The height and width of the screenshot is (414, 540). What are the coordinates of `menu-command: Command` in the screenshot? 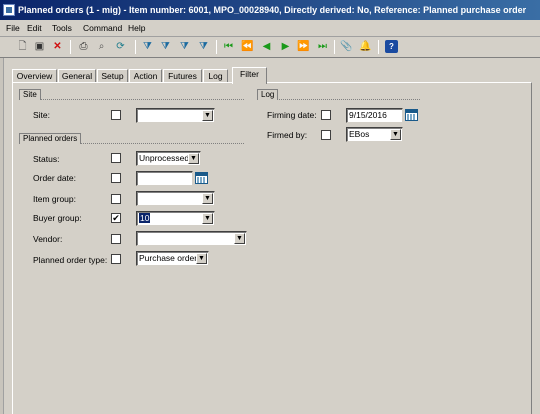 It's located at (102, 28).